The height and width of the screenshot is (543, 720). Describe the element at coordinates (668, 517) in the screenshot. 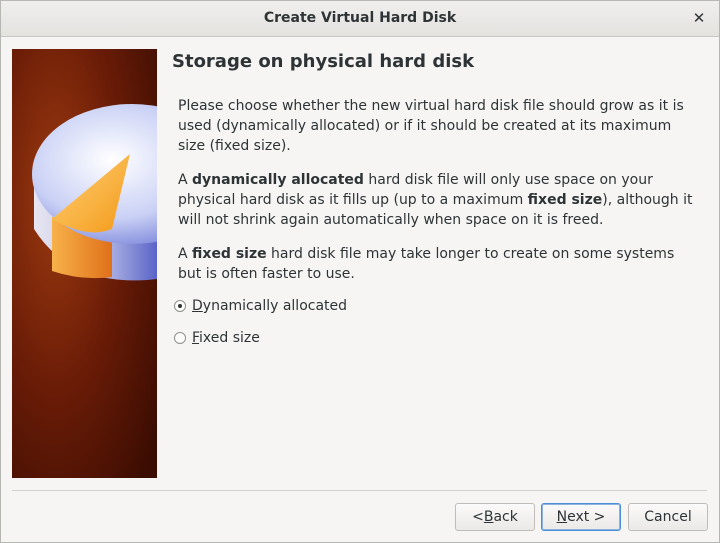

I see `cancel-button: Cancel` at that location.